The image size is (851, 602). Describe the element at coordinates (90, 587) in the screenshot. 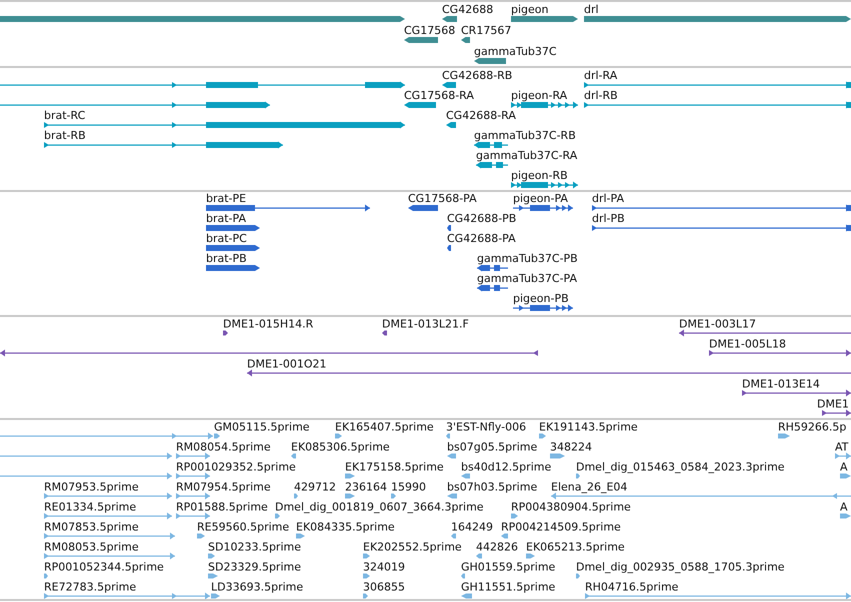

I see `feature-label: RE72783.5prime` at that location.